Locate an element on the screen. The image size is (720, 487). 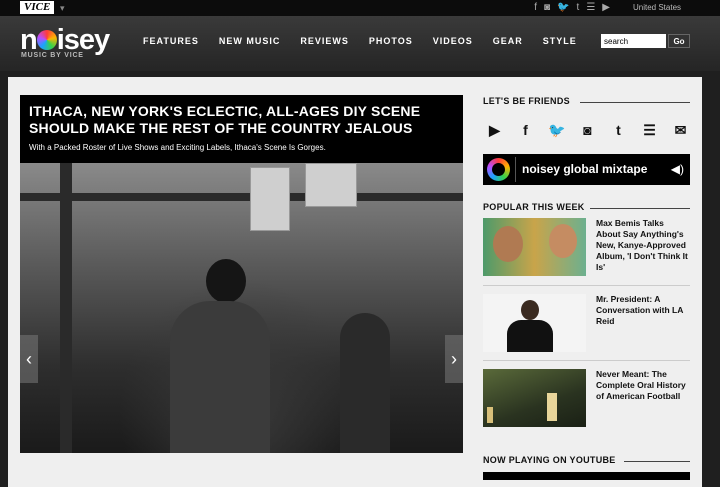
nav-style: STYLE is located at coordinates (560, 41).